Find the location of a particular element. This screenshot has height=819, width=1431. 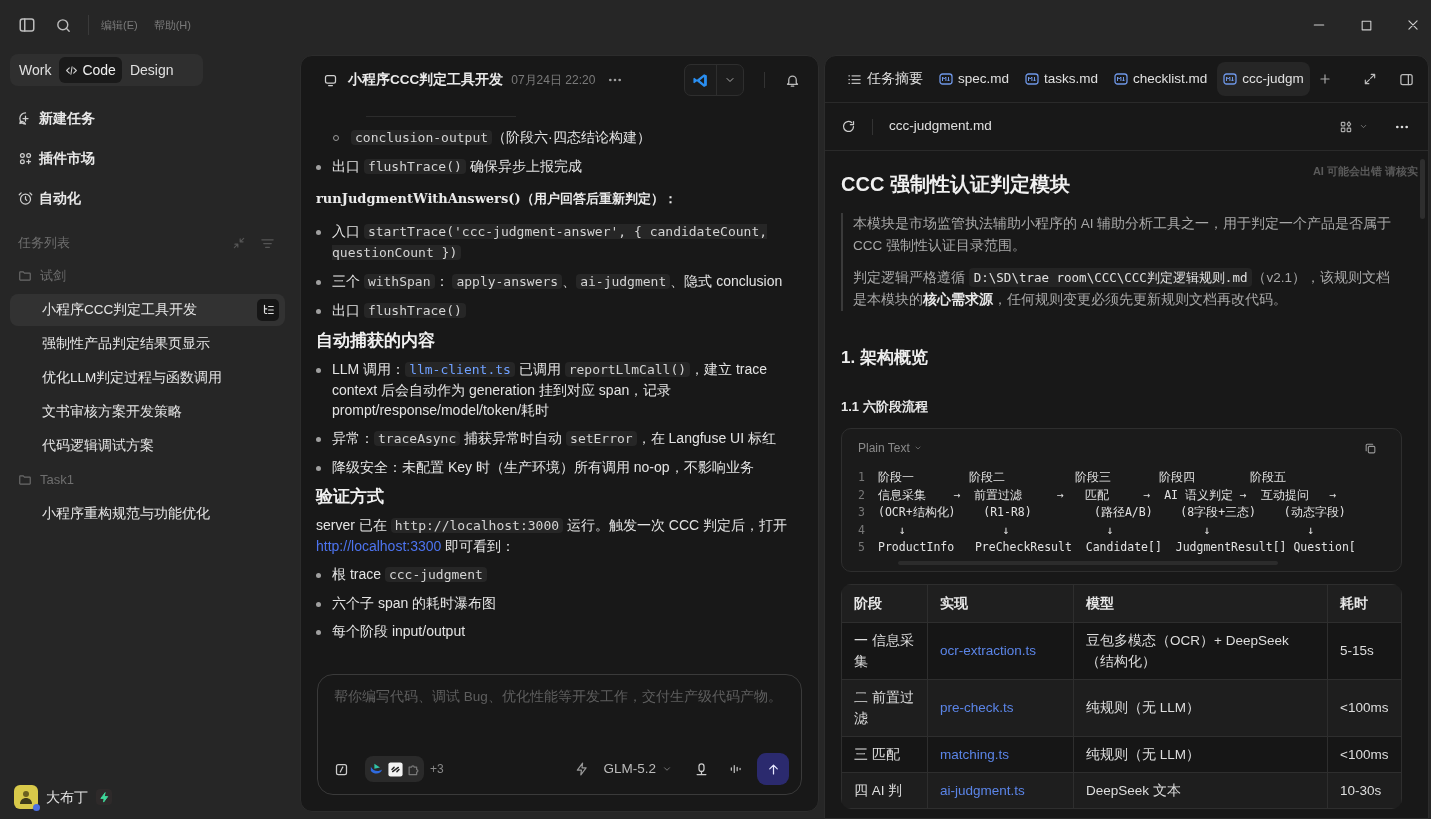

file-name: ccc-judgment.md is located at coordinates (940, 126).